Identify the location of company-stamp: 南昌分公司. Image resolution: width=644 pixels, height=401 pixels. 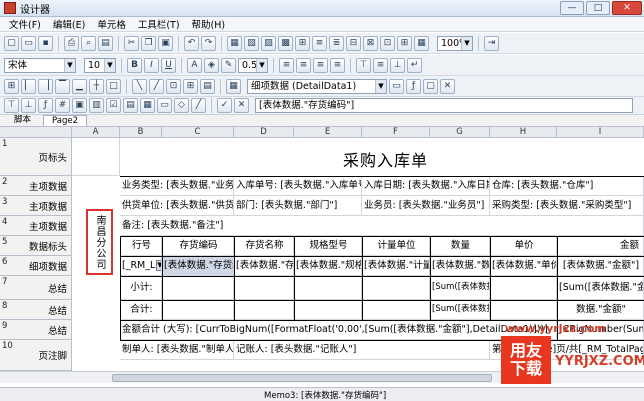
(99, 242).